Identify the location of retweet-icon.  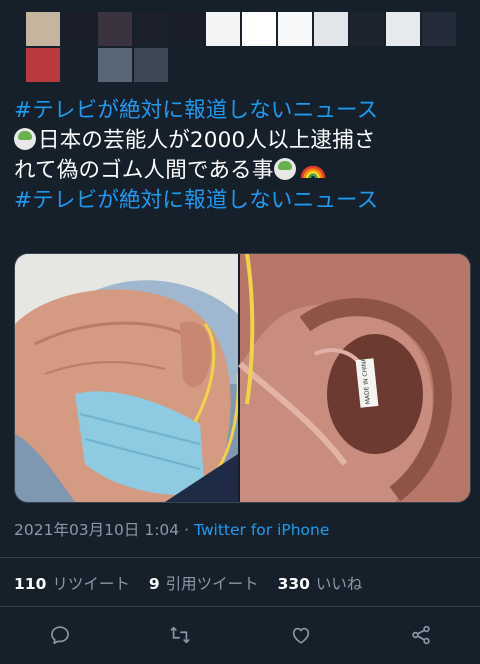
(180, 635).